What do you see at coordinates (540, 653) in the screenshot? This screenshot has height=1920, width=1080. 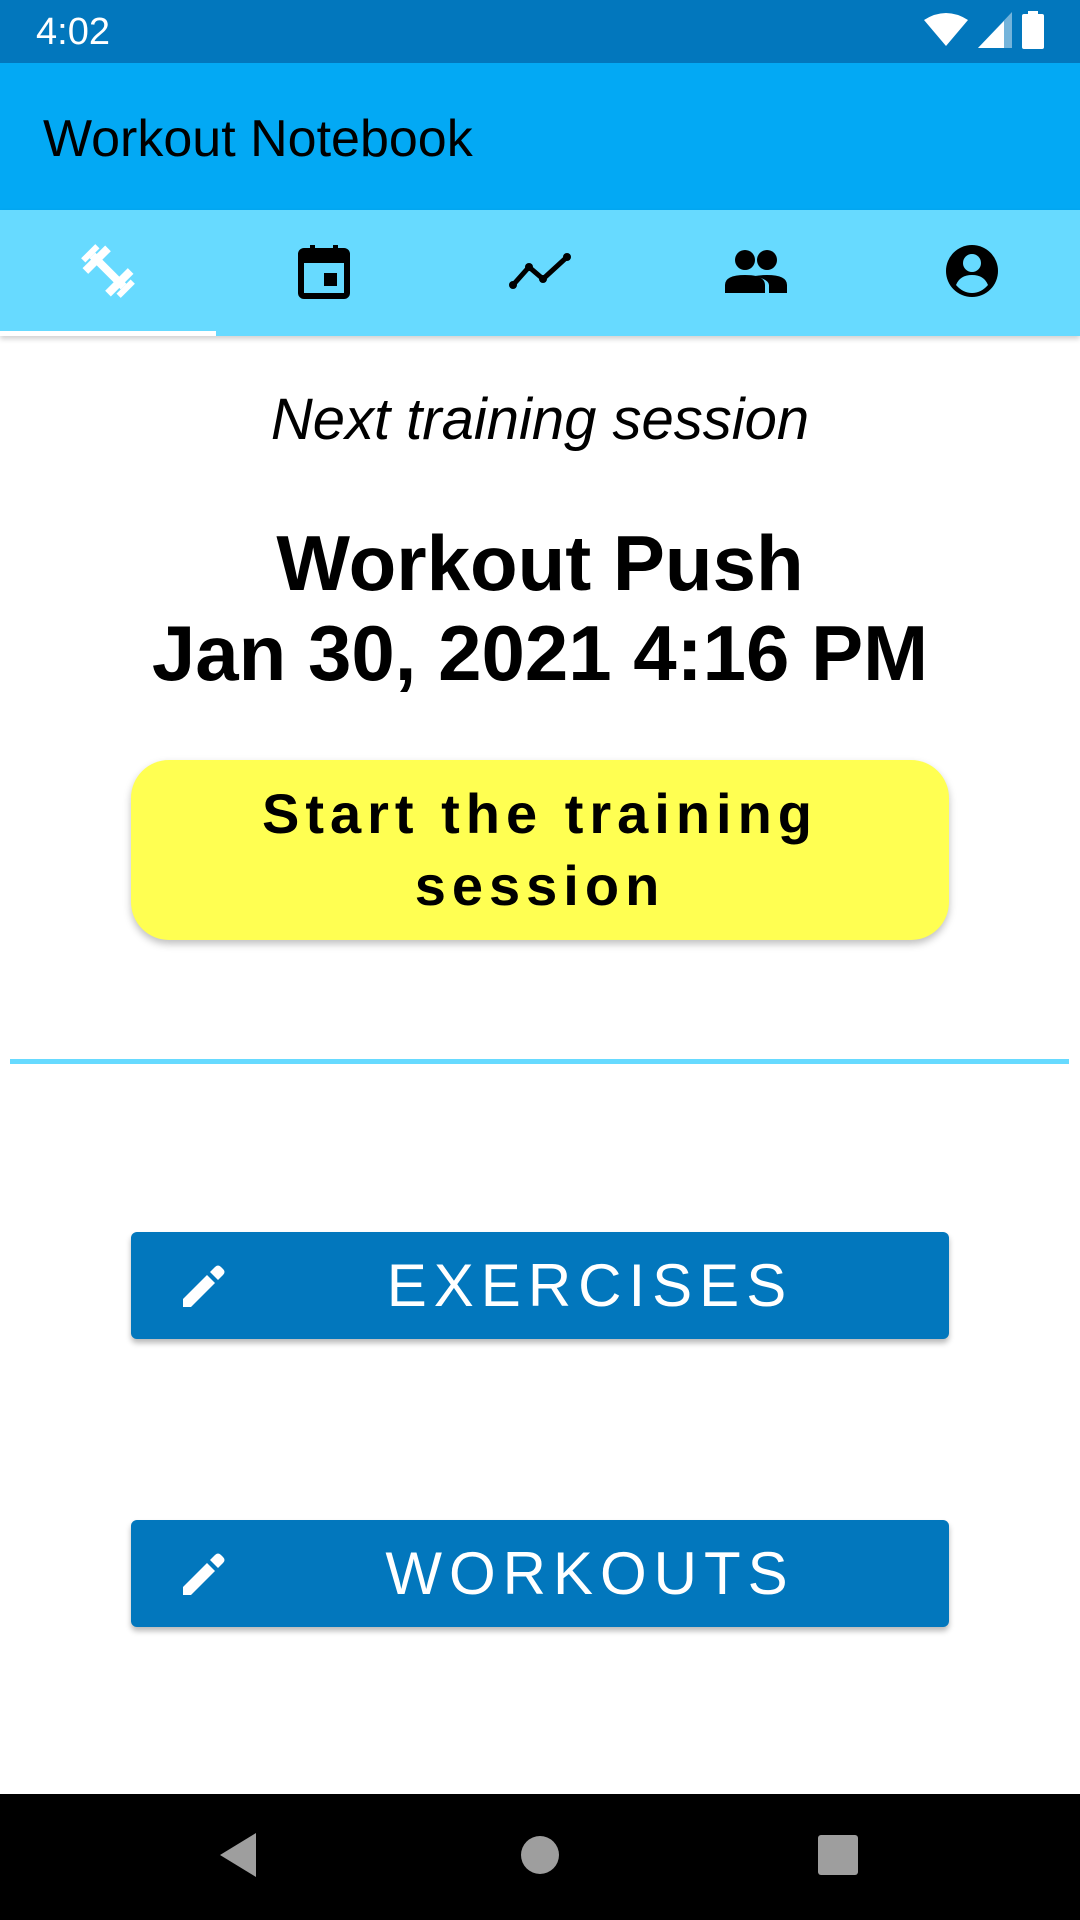 I see `workout-date: Jan 30, 2021 4:16 PM` at bounding box center [540, 653].